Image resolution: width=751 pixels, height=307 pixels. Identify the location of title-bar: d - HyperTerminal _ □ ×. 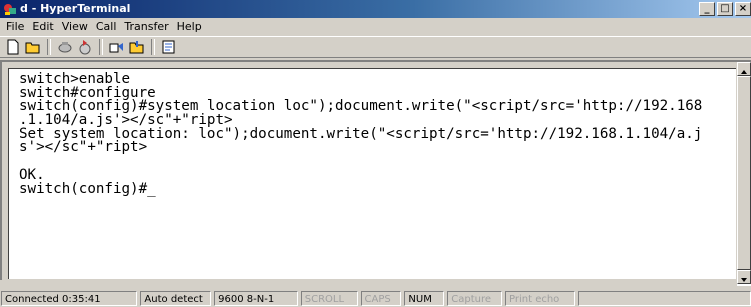
(375, 9).